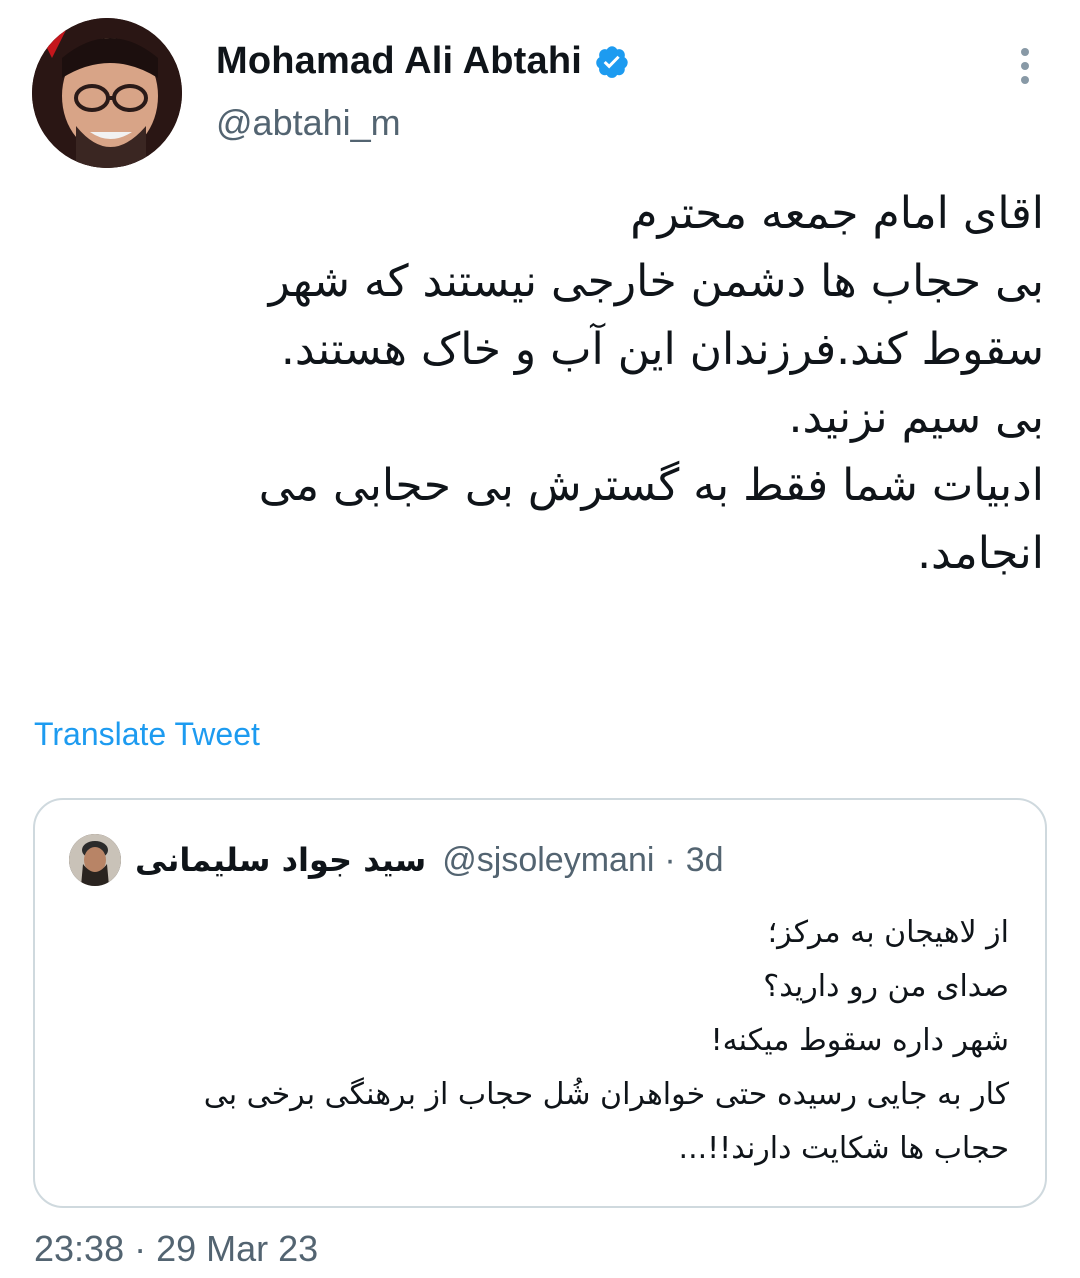 This screenshot has width=1080, height=1278. Describe the element at coordinates (916, 417) in the screenshot. I see `tweet-line: بی سیم نزنید.` at that location.